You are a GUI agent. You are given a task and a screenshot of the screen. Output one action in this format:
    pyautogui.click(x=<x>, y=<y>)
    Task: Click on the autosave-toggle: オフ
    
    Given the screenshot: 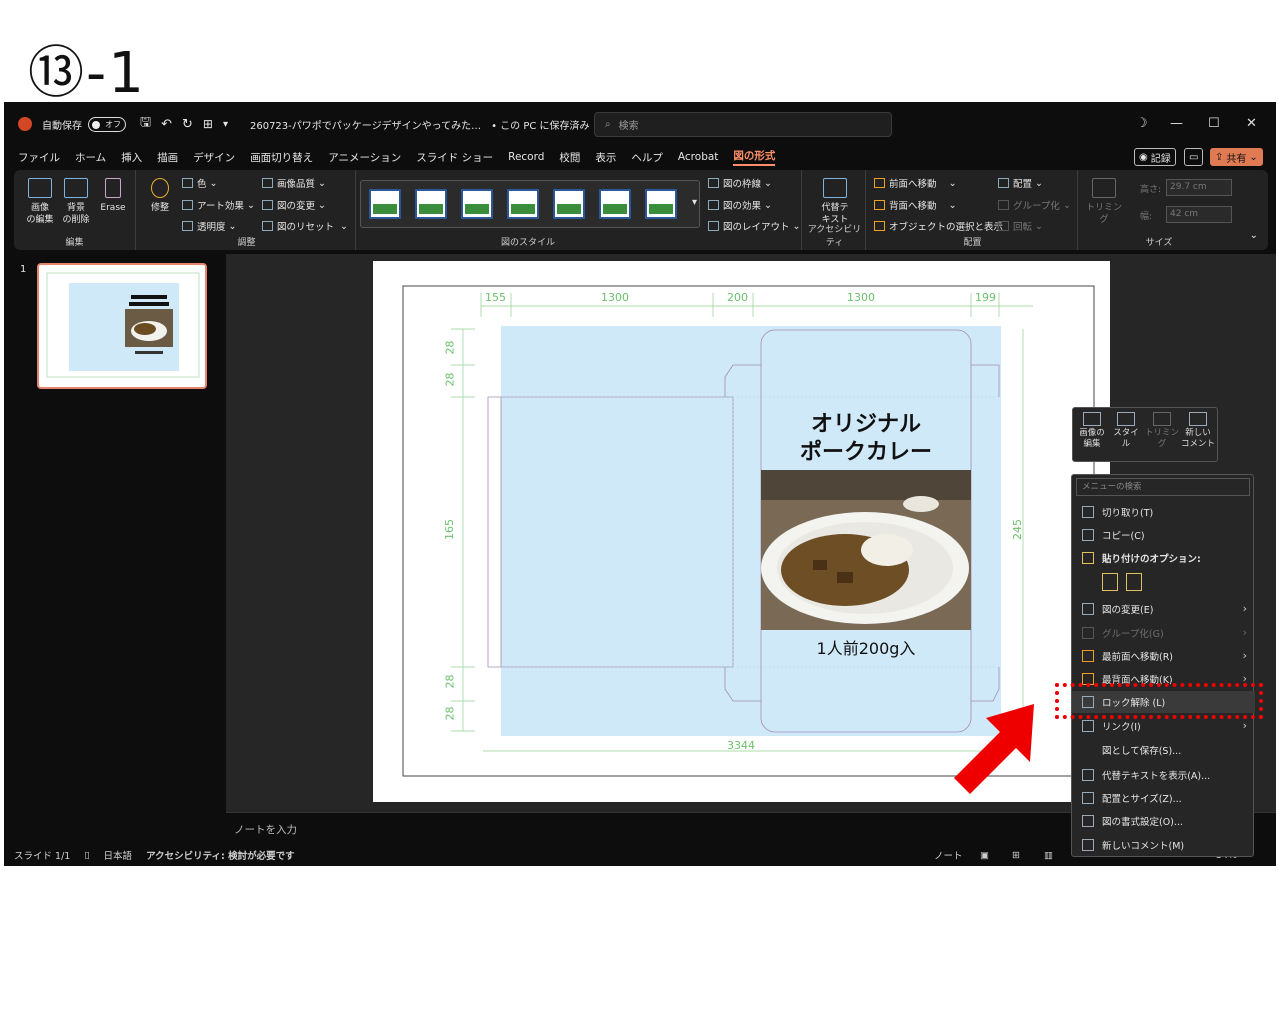 What is the action you would take?
    pyautogui.click(x=107, y=124)
    